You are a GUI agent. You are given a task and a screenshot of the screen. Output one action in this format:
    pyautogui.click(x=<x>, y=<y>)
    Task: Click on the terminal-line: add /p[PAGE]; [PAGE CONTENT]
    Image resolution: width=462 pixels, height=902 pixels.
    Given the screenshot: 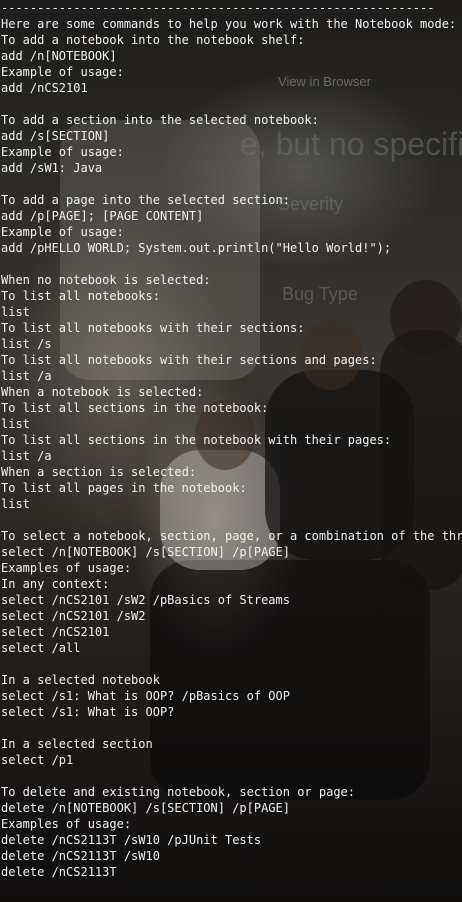 What is the action you would take?
    pyautogui.click(x=102, y=216)
    